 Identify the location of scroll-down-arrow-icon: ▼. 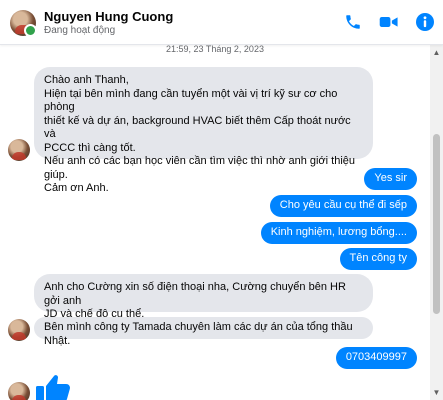
(436, 392).